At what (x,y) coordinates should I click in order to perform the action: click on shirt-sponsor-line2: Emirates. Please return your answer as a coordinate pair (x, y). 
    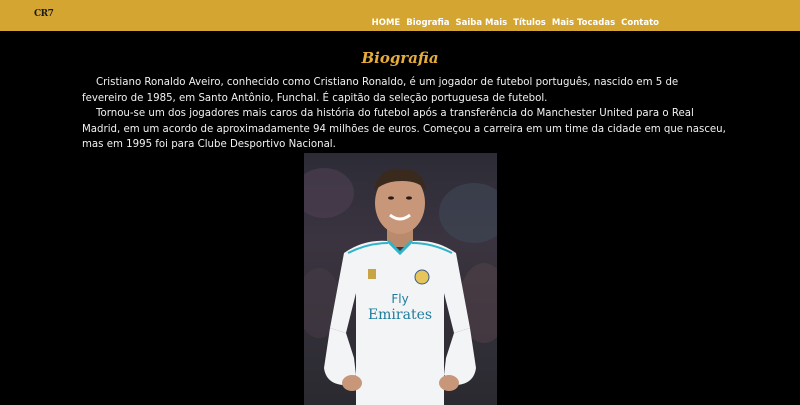
    Looking at the image, I should click on (400, 315).